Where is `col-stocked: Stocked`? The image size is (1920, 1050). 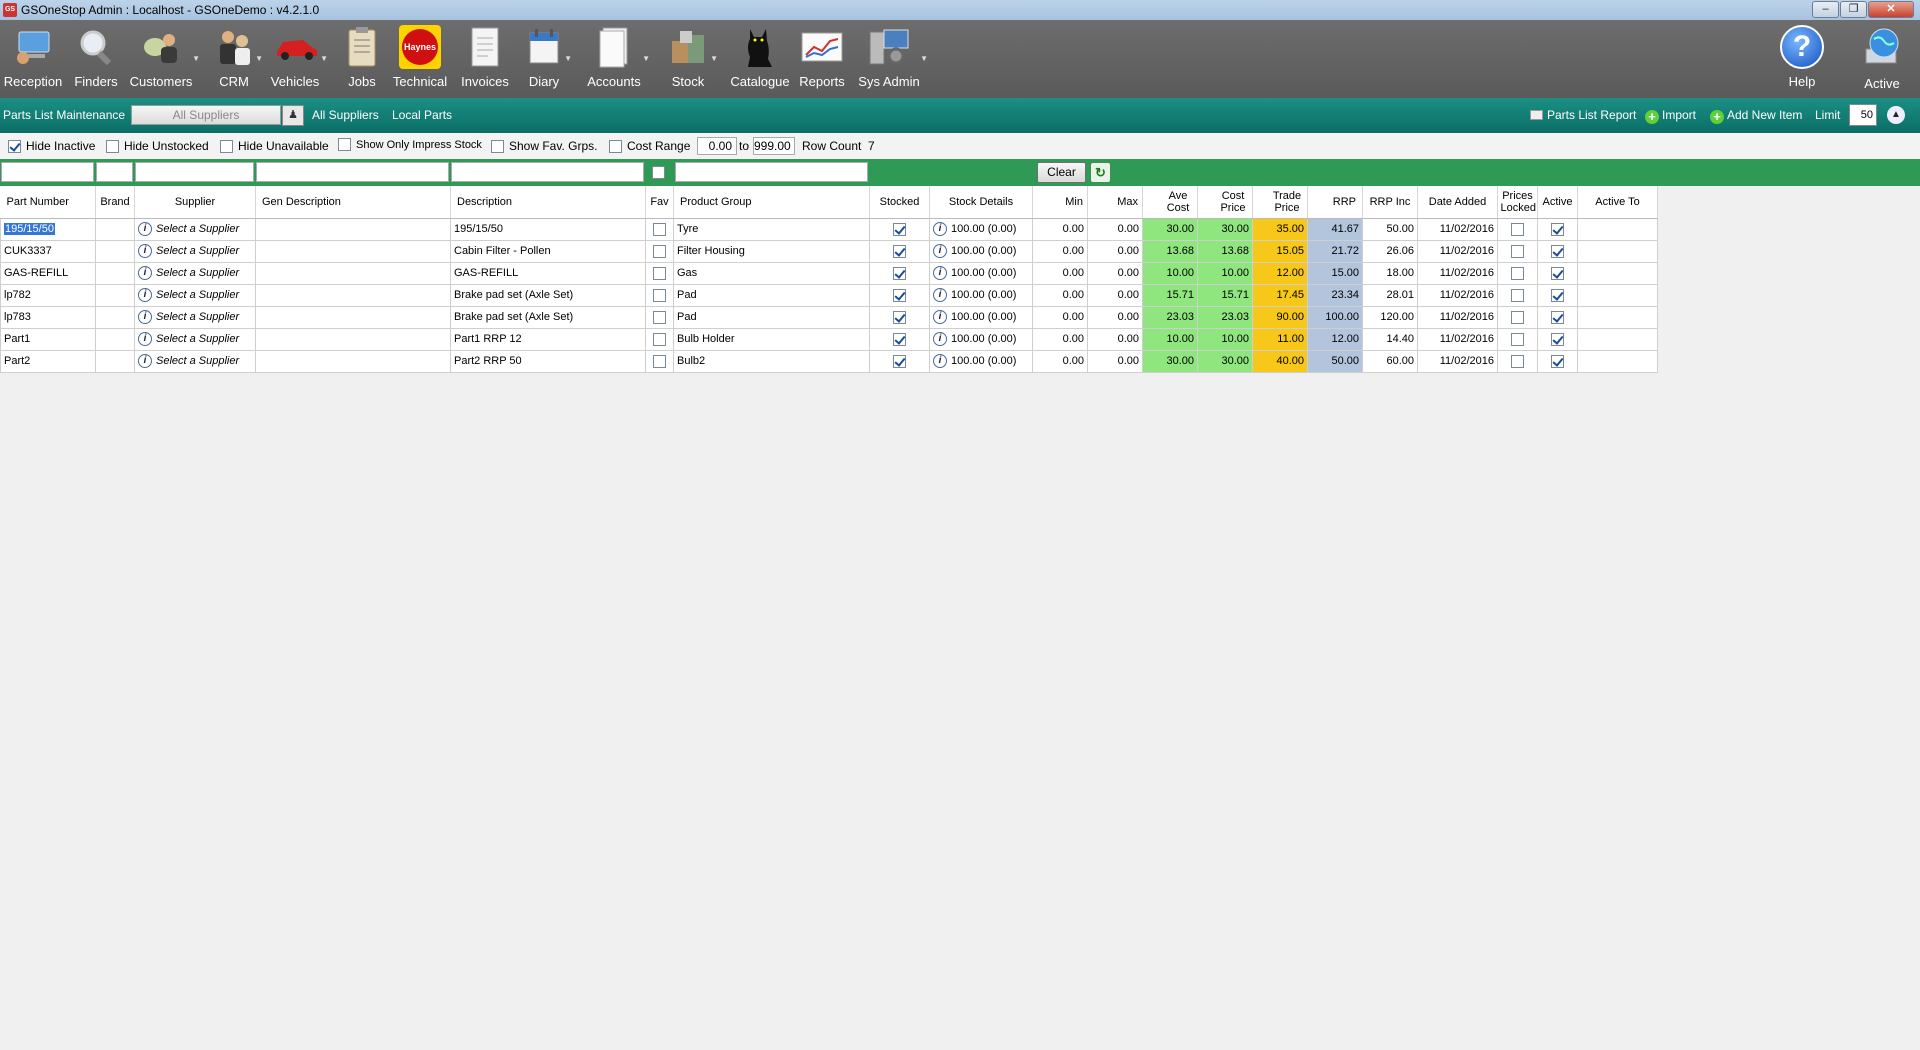 col-stocked: Stocked is located at coordinates (899, 202).